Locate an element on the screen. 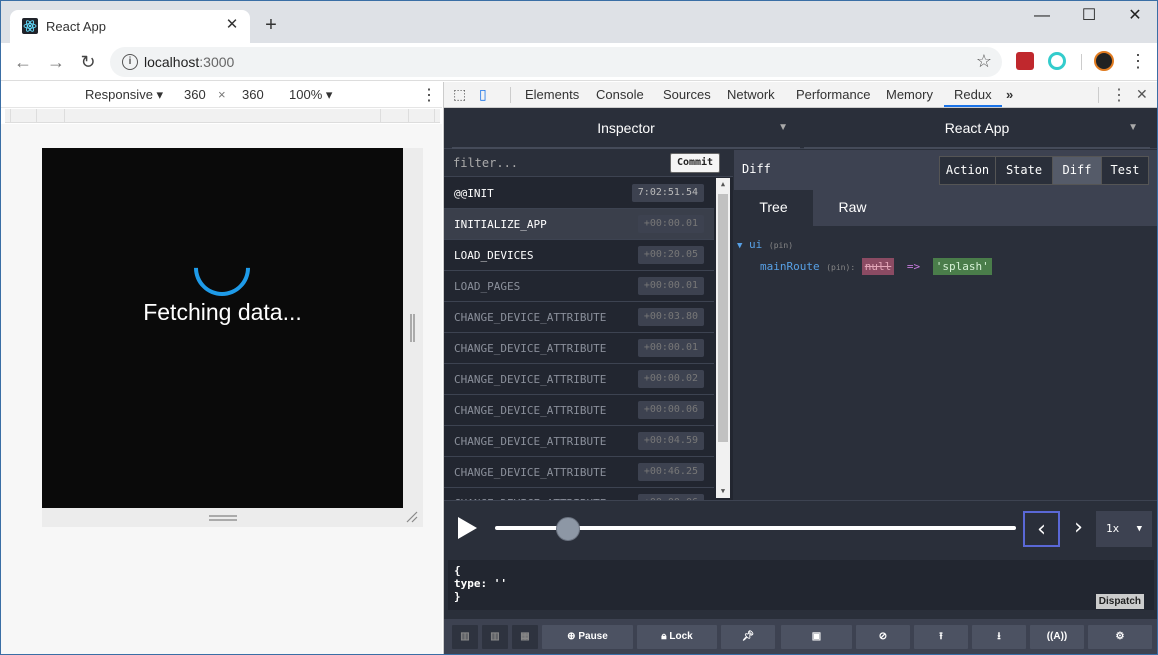  back-icon: ← is located at coordinates (23, 62).